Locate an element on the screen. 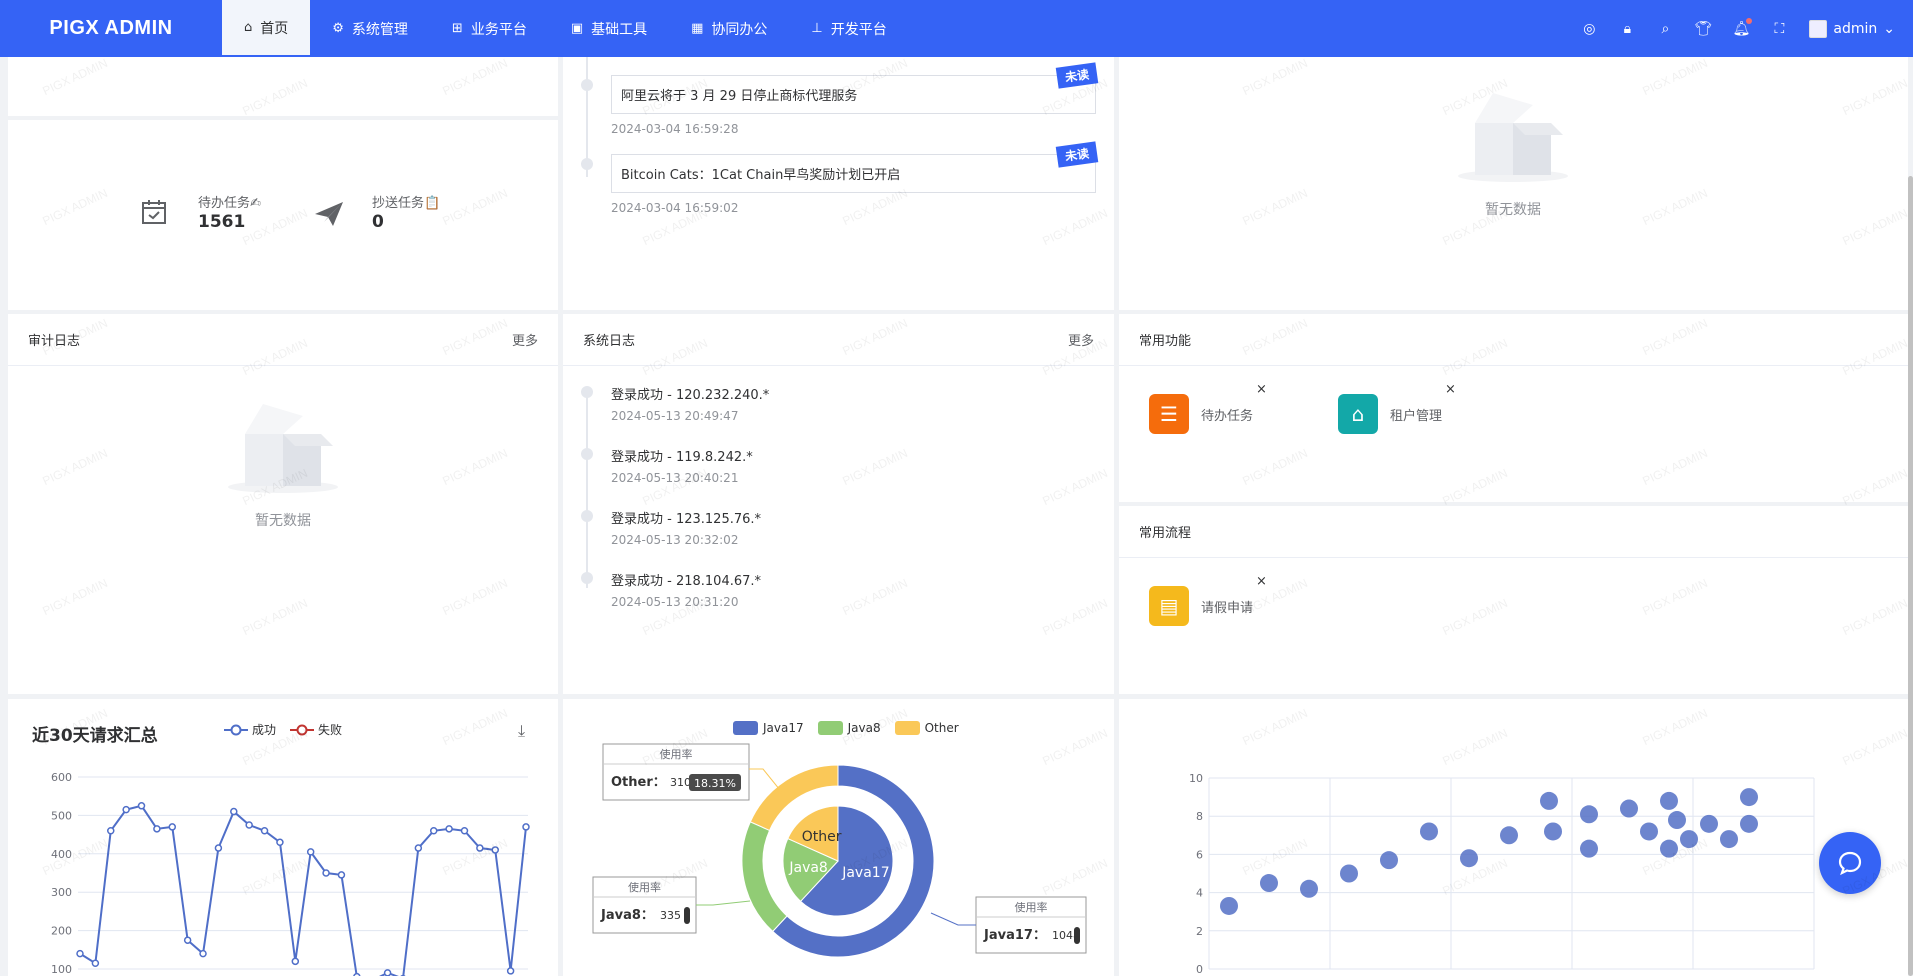 The image size is (1913, 976). card-title: 常用流程 is located at coordinates (1165, 533).